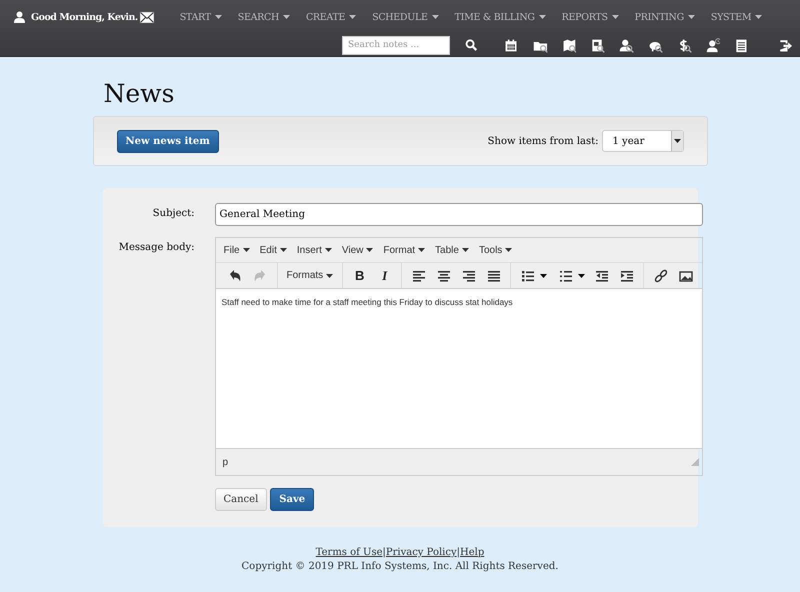 This screenshot has height=592, width=800. Describe the element at coordinates (500, 17) in the screenshot. I see `nav-menu: TIME & BILLING` at that location.